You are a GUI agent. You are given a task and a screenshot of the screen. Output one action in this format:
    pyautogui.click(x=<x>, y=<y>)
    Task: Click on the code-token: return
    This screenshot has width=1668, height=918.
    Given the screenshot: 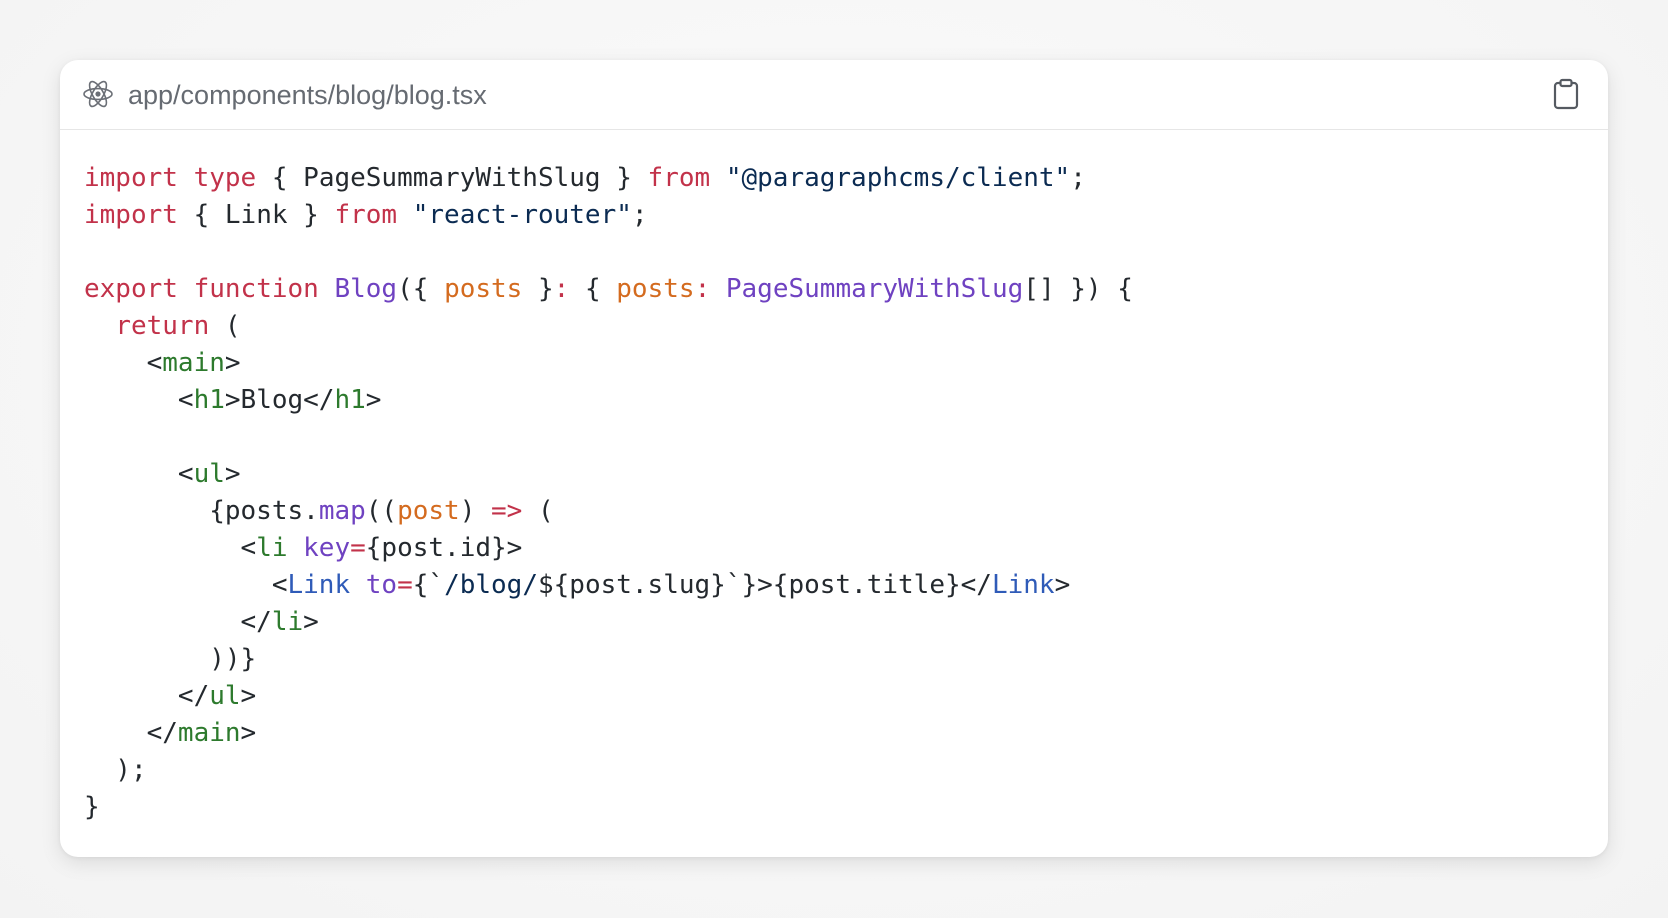 What is the action you would take?
    pyautogui.click(x=162, y=326)
    